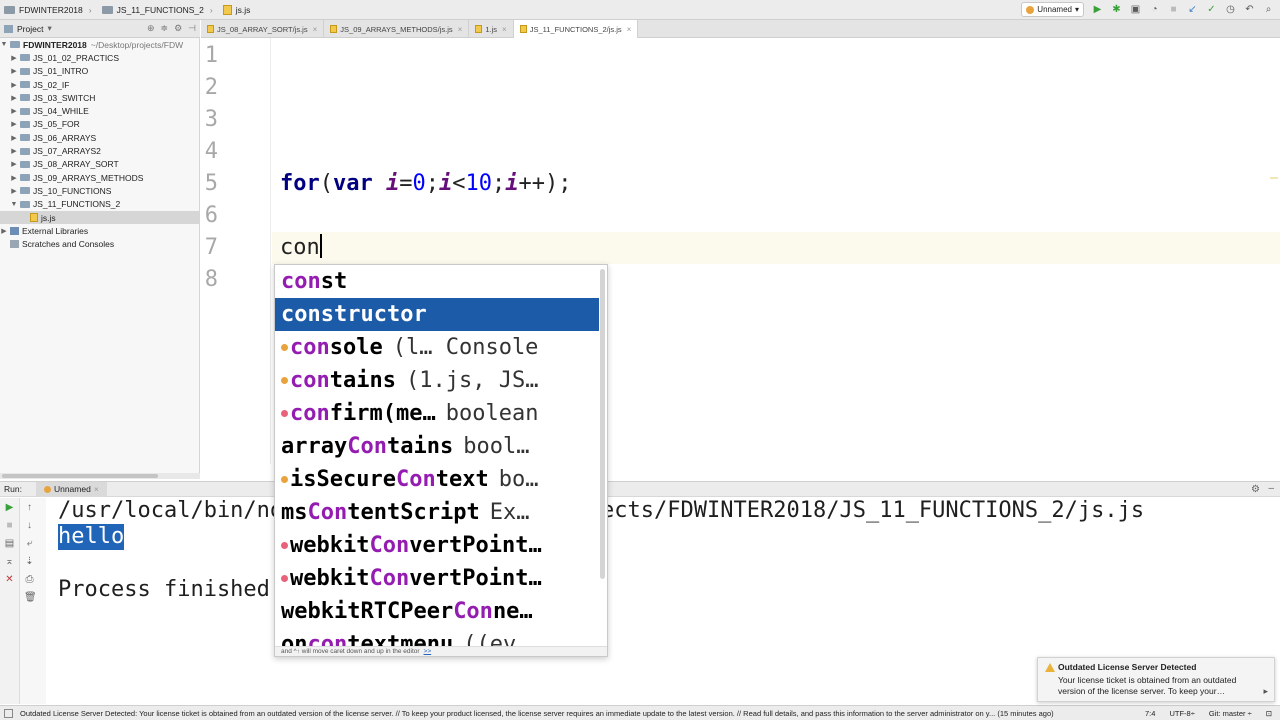 The image size is (1280, 720). What do you see at coordinates (99, 71) in the screenshot?
I see `tree-item: ▶ JS_01_INTRO` at bounding box center [99, 71].